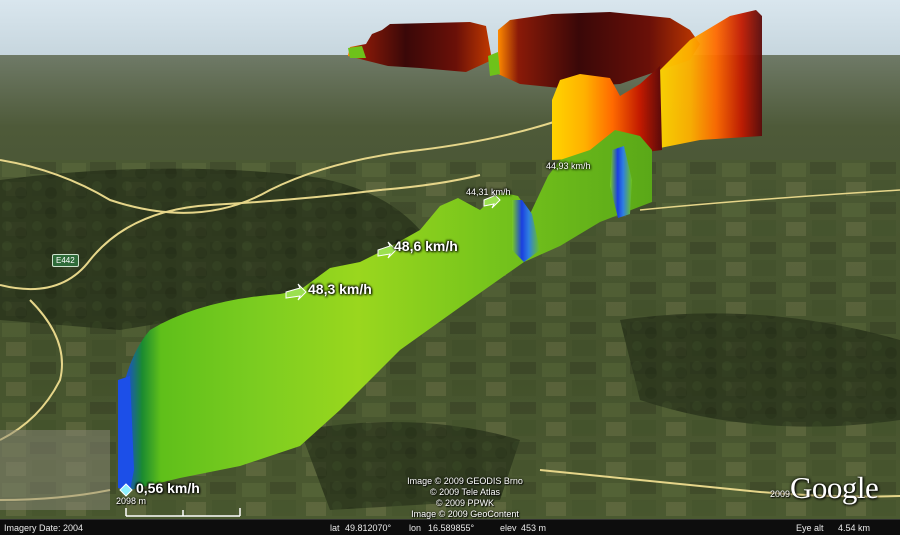 This screenshot has height=535, width=900. What do you see at coordinates (465, 481) in the screenshot?
I see `credit-line: Image © 2009 GEODIS Brno` at bounding box center [465, 481].